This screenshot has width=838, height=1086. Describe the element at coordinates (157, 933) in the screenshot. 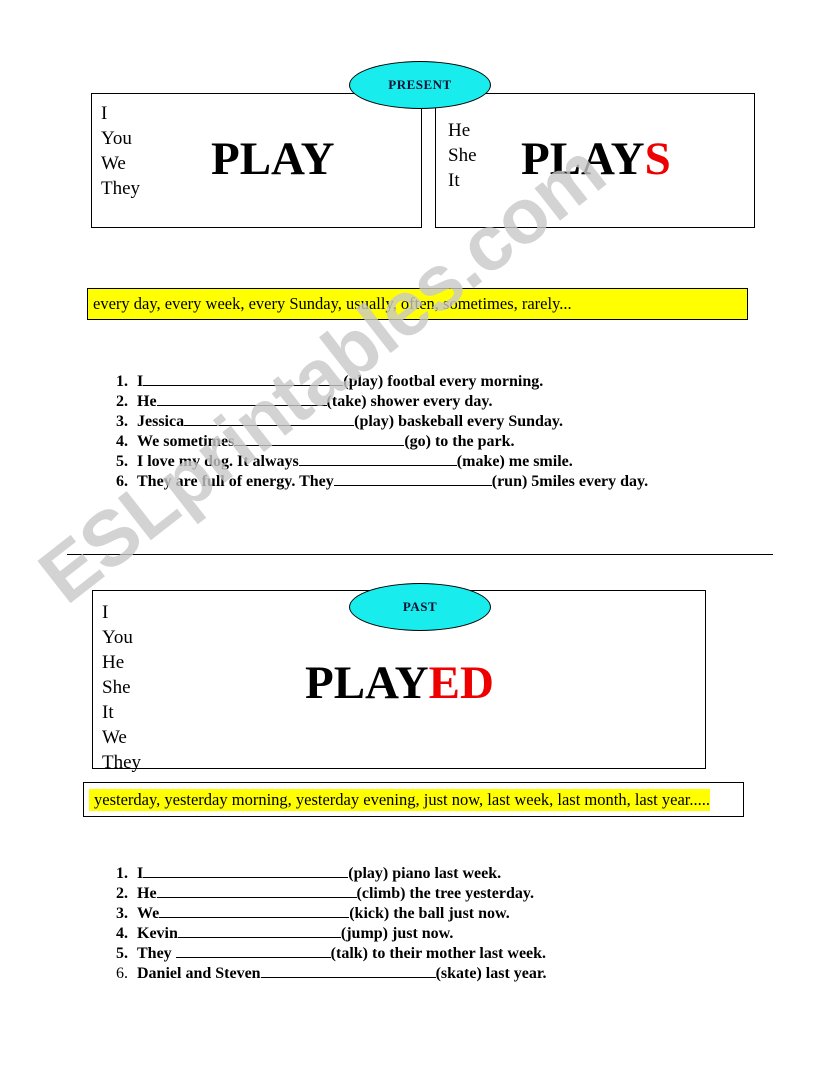

I see `exercise-prefix: Kevin` at that location.